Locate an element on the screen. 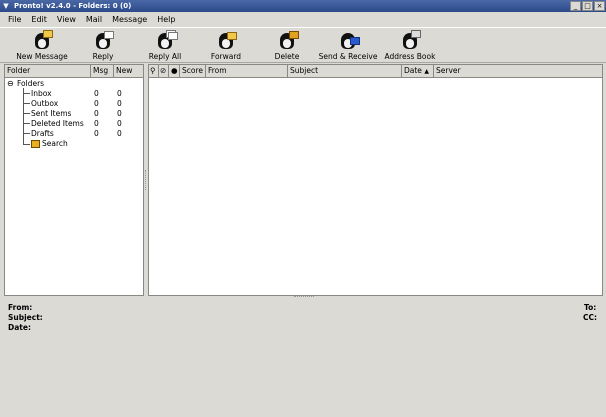 The image size is (606, 417). folder-row-deleted-items: Deleted Items 0 0 is located at coordinates (73, 124).